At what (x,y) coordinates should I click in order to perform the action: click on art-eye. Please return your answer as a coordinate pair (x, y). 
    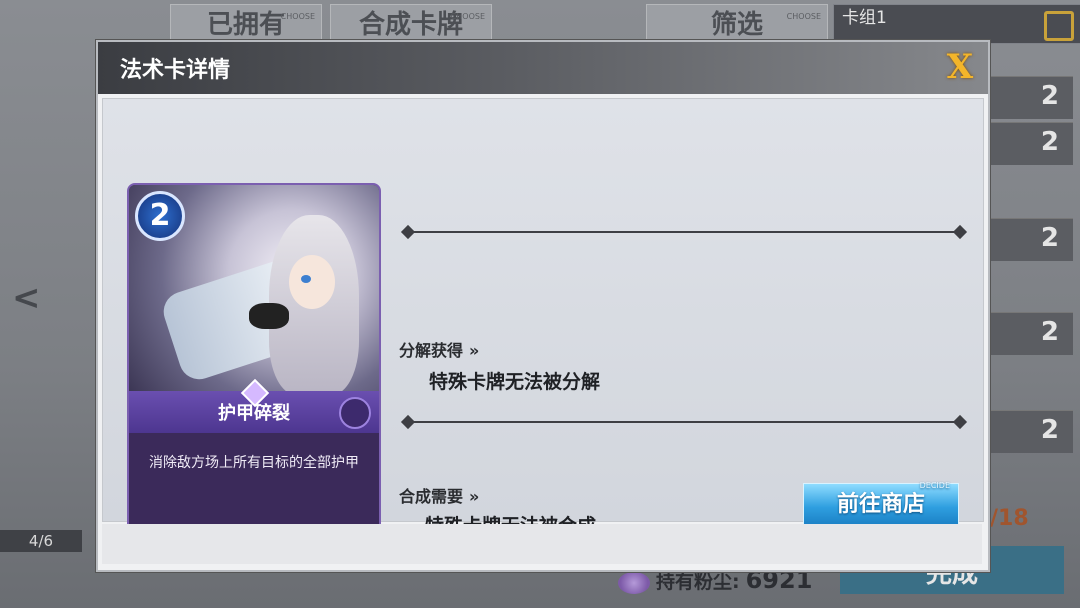
    Looking at the image, I should click on (306, 279).